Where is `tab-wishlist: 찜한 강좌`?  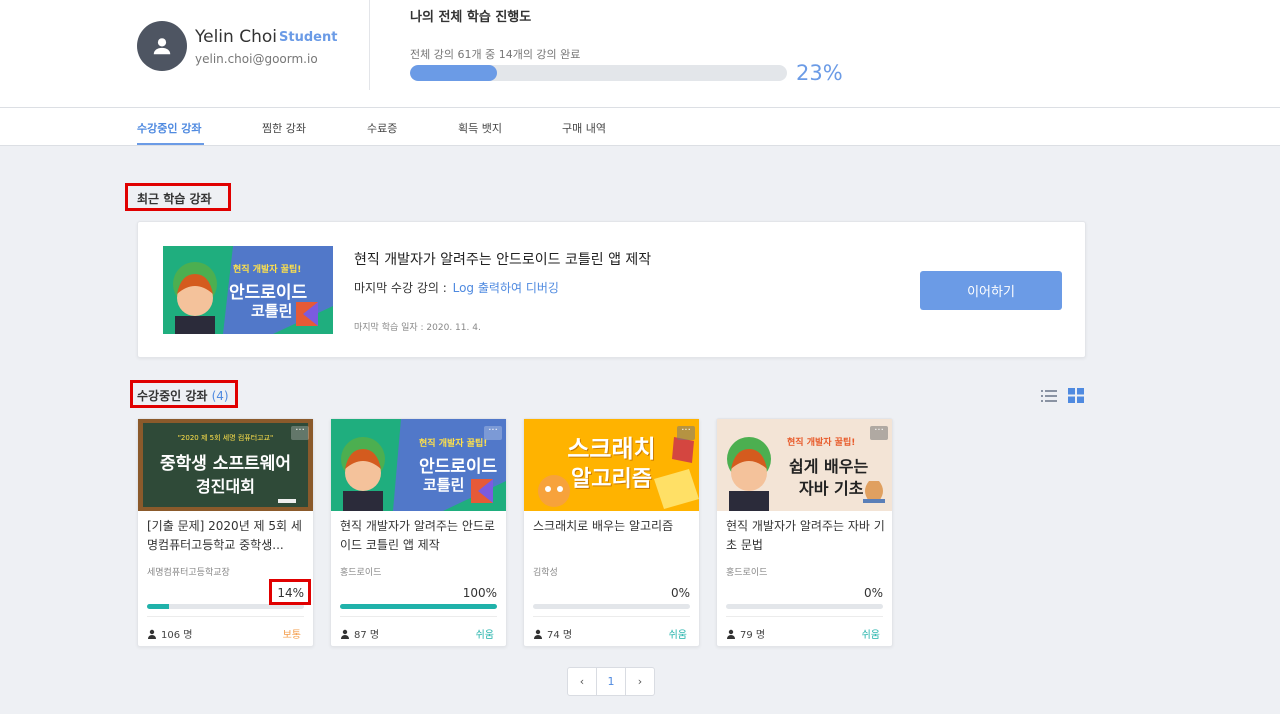 tab-wishlist: 찜한 강좌 is located at coordinates (284, 128).